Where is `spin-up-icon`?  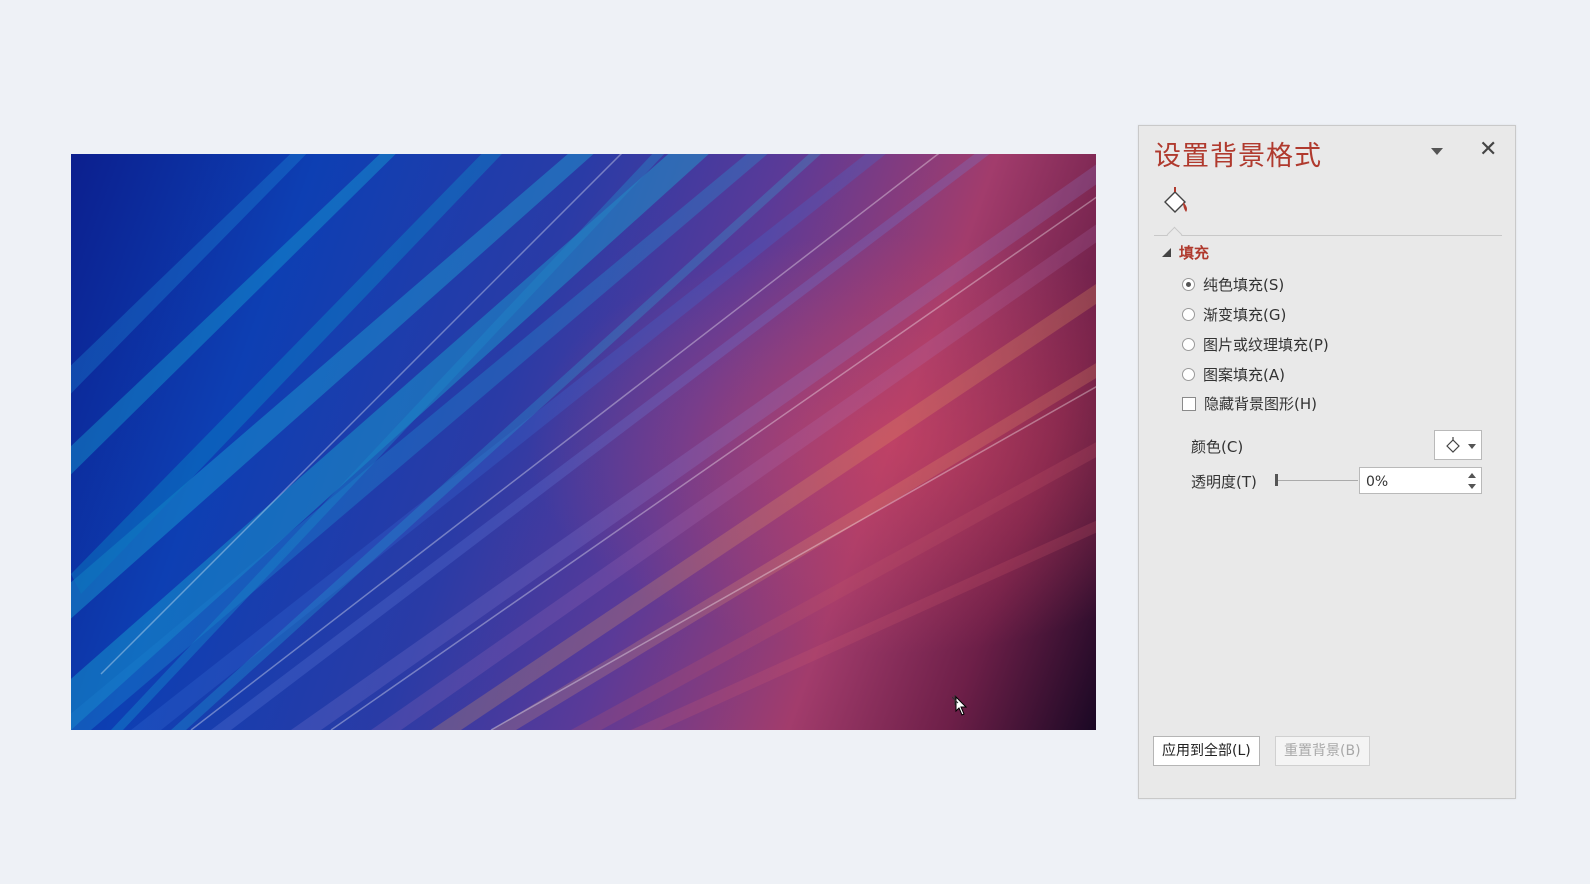
spin-up-icon is located at coordinates (1472, 475).